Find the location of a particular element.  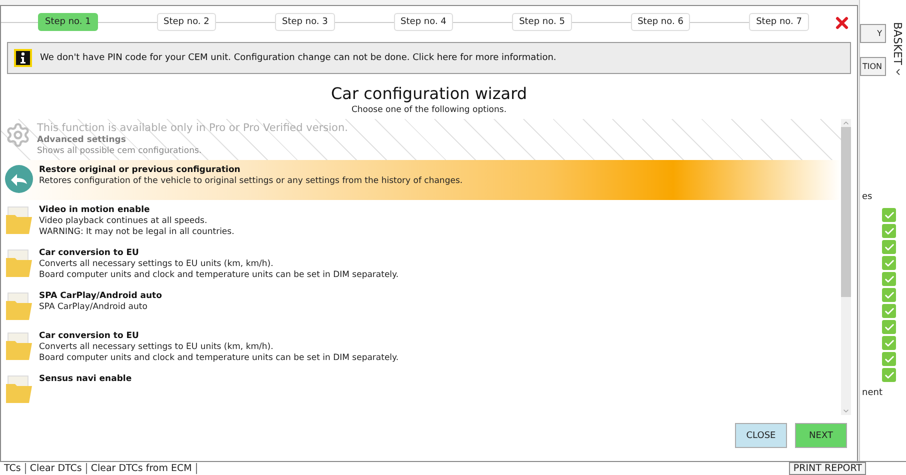

close-icon is located at coordinates (842, 23).